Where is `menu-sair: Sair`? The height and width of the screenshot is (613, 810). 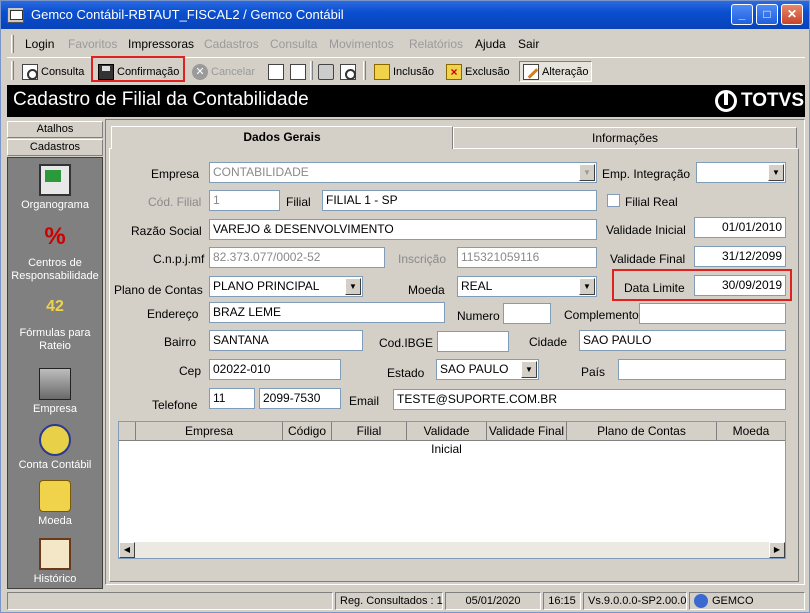
menu-sair: Sair is located at coordinates (528, 44).